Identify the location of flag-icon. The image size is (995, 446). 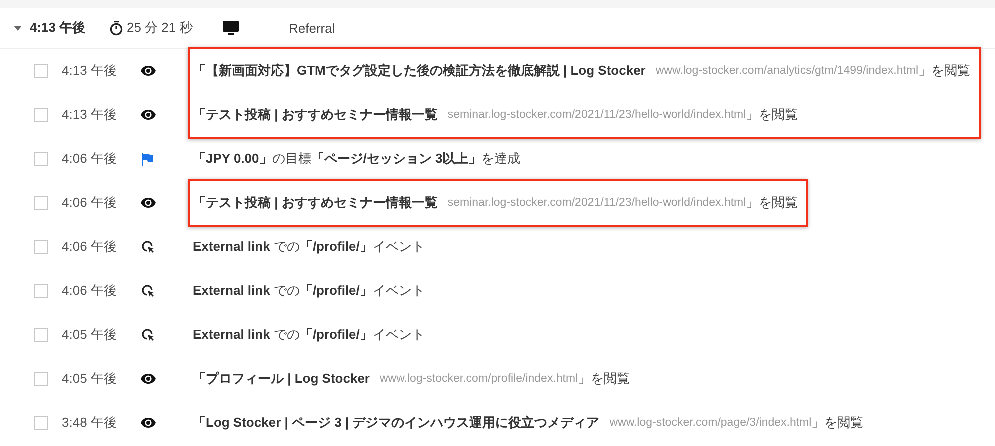
(147, 159).